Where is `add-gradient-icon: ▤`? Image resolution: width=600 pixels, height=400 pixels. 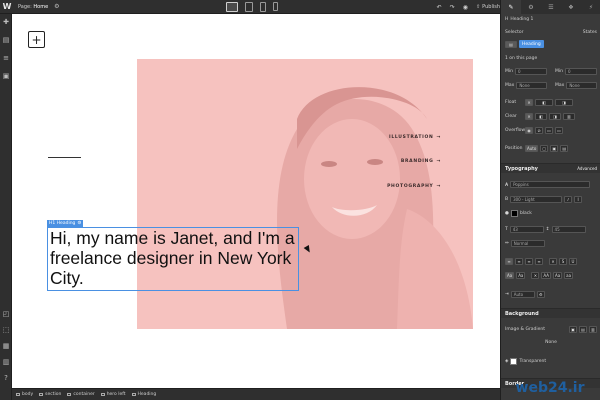 add-gradient-icon: ▤ is located at coordinates (583, 329).